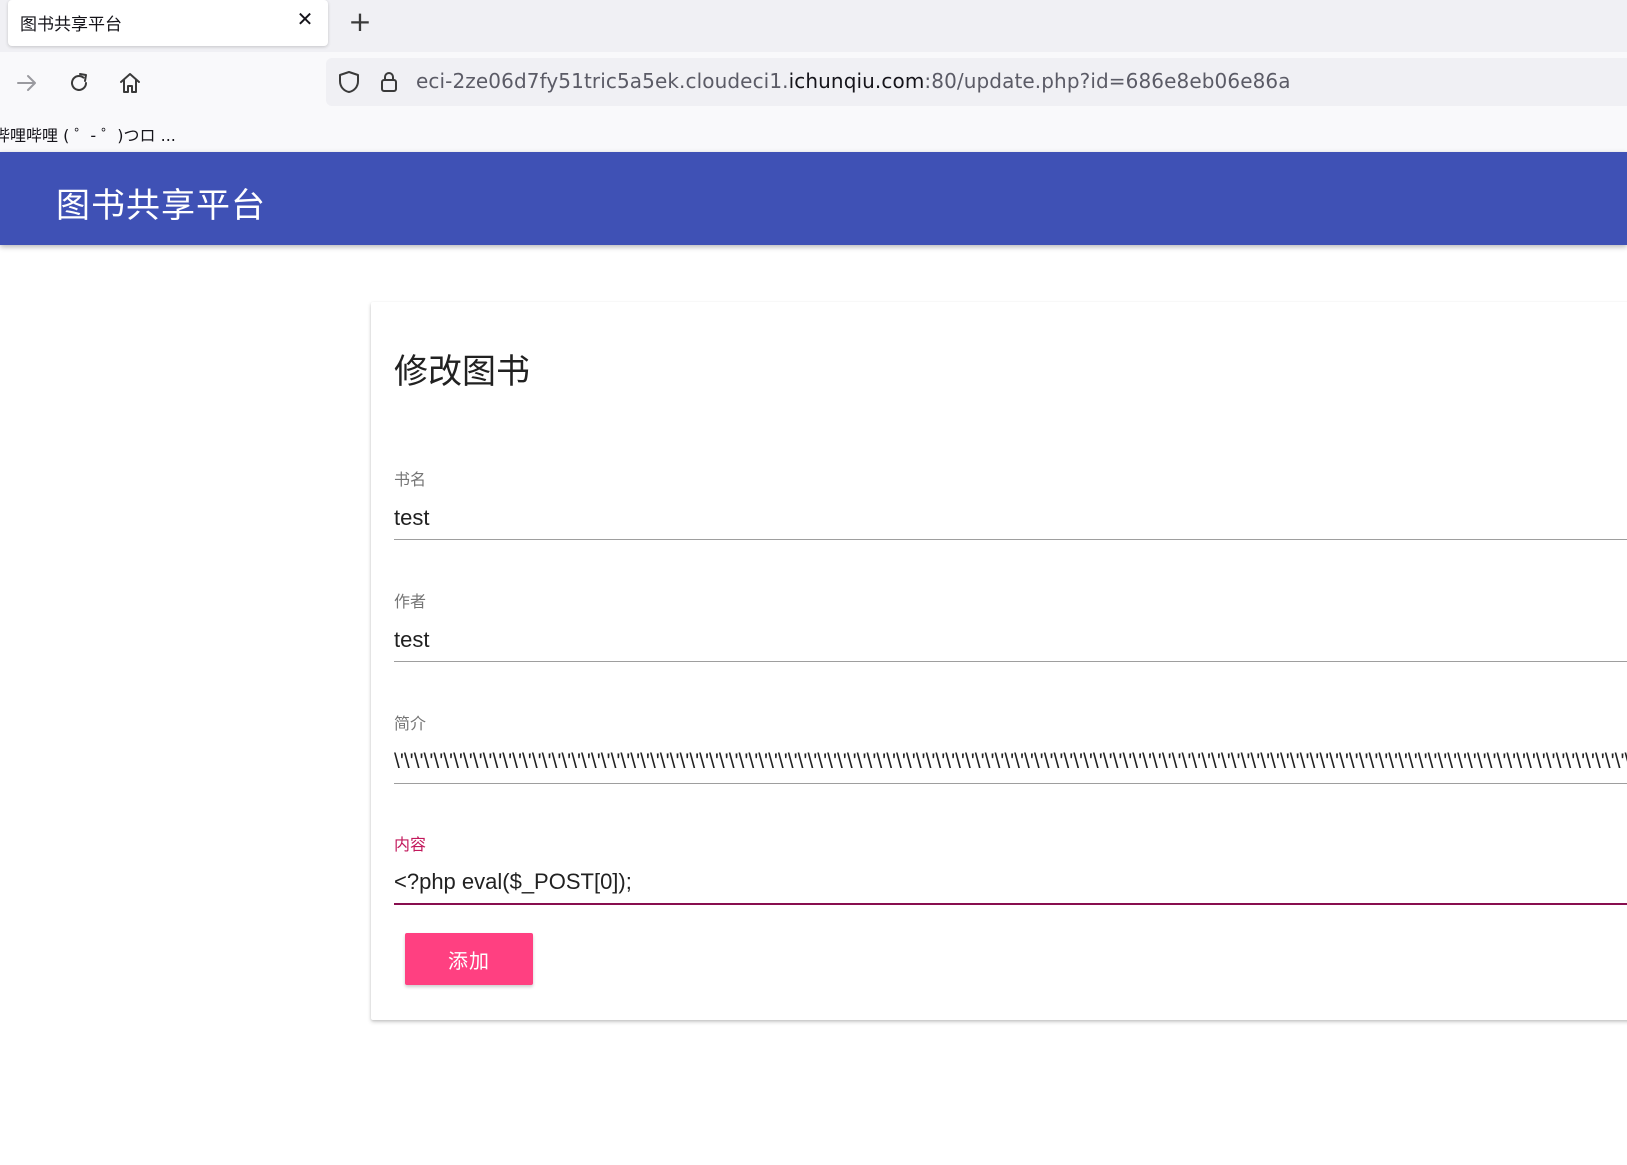 This screenshot has height=1165, width=1627. Describe the element at coordinates (813, 26) in the screenshot. I see `browser-tab-bar: 图书共享平台 ✕ +` at that location.